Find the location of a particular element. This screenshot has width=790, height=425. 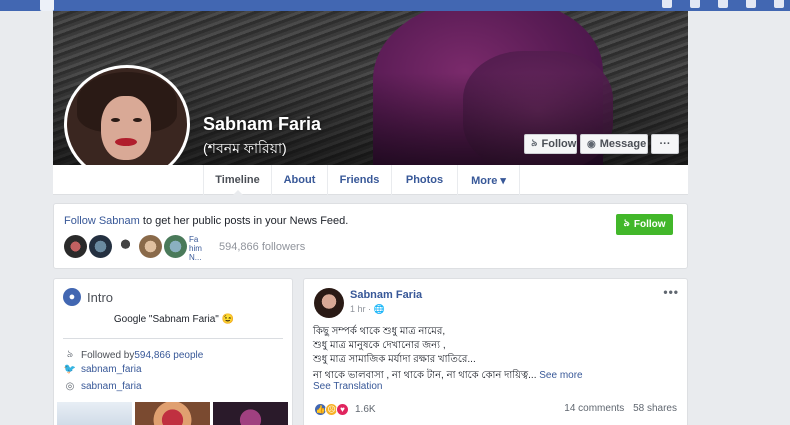

reactions-summary: 👍 ☹ ♥ 1.6K is located at coordinates (345, 409).